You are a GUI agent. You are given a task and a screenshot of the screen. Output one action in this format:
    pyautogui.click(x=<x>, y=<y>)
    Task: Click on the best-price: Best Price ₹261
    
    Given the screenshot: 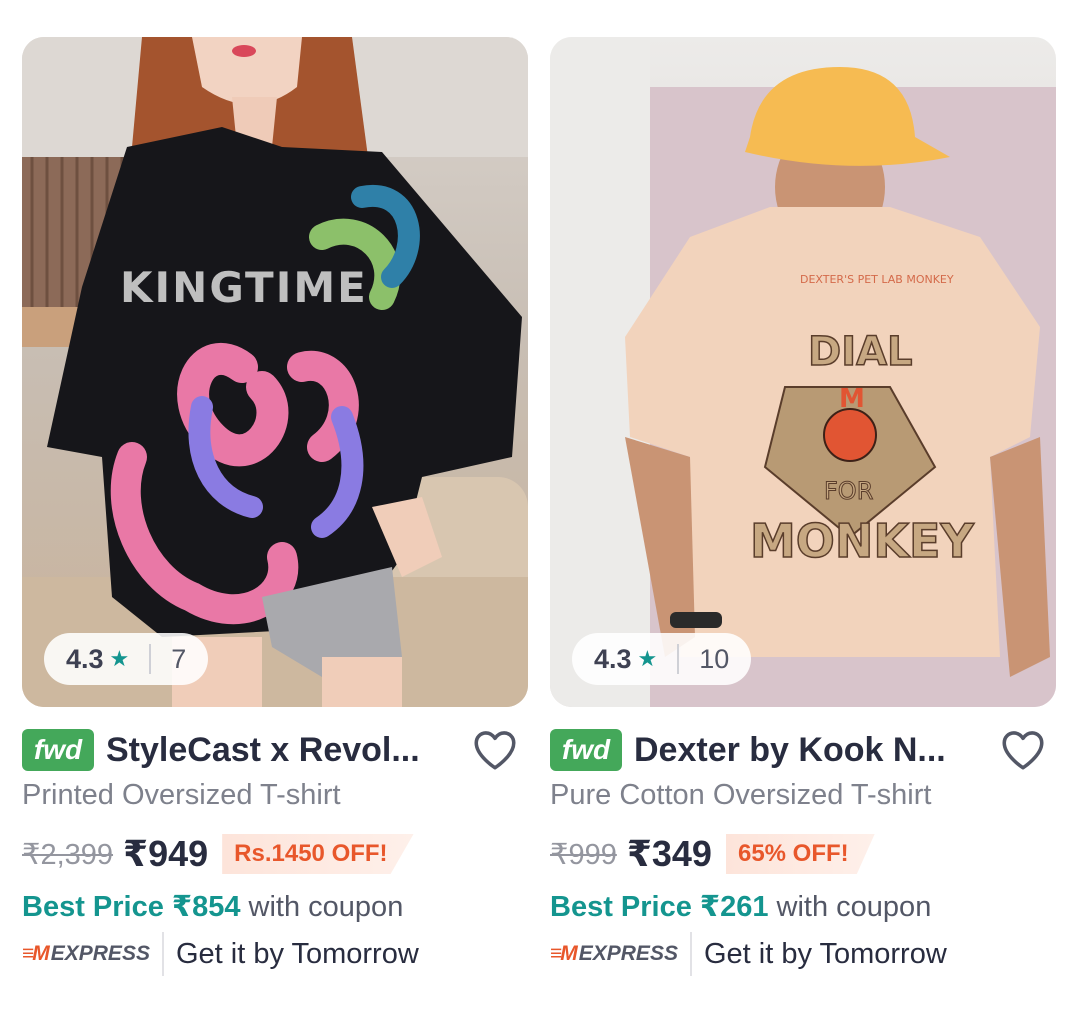 What is the action you would take?
    pyautogui.click(x=659, y=907)
    